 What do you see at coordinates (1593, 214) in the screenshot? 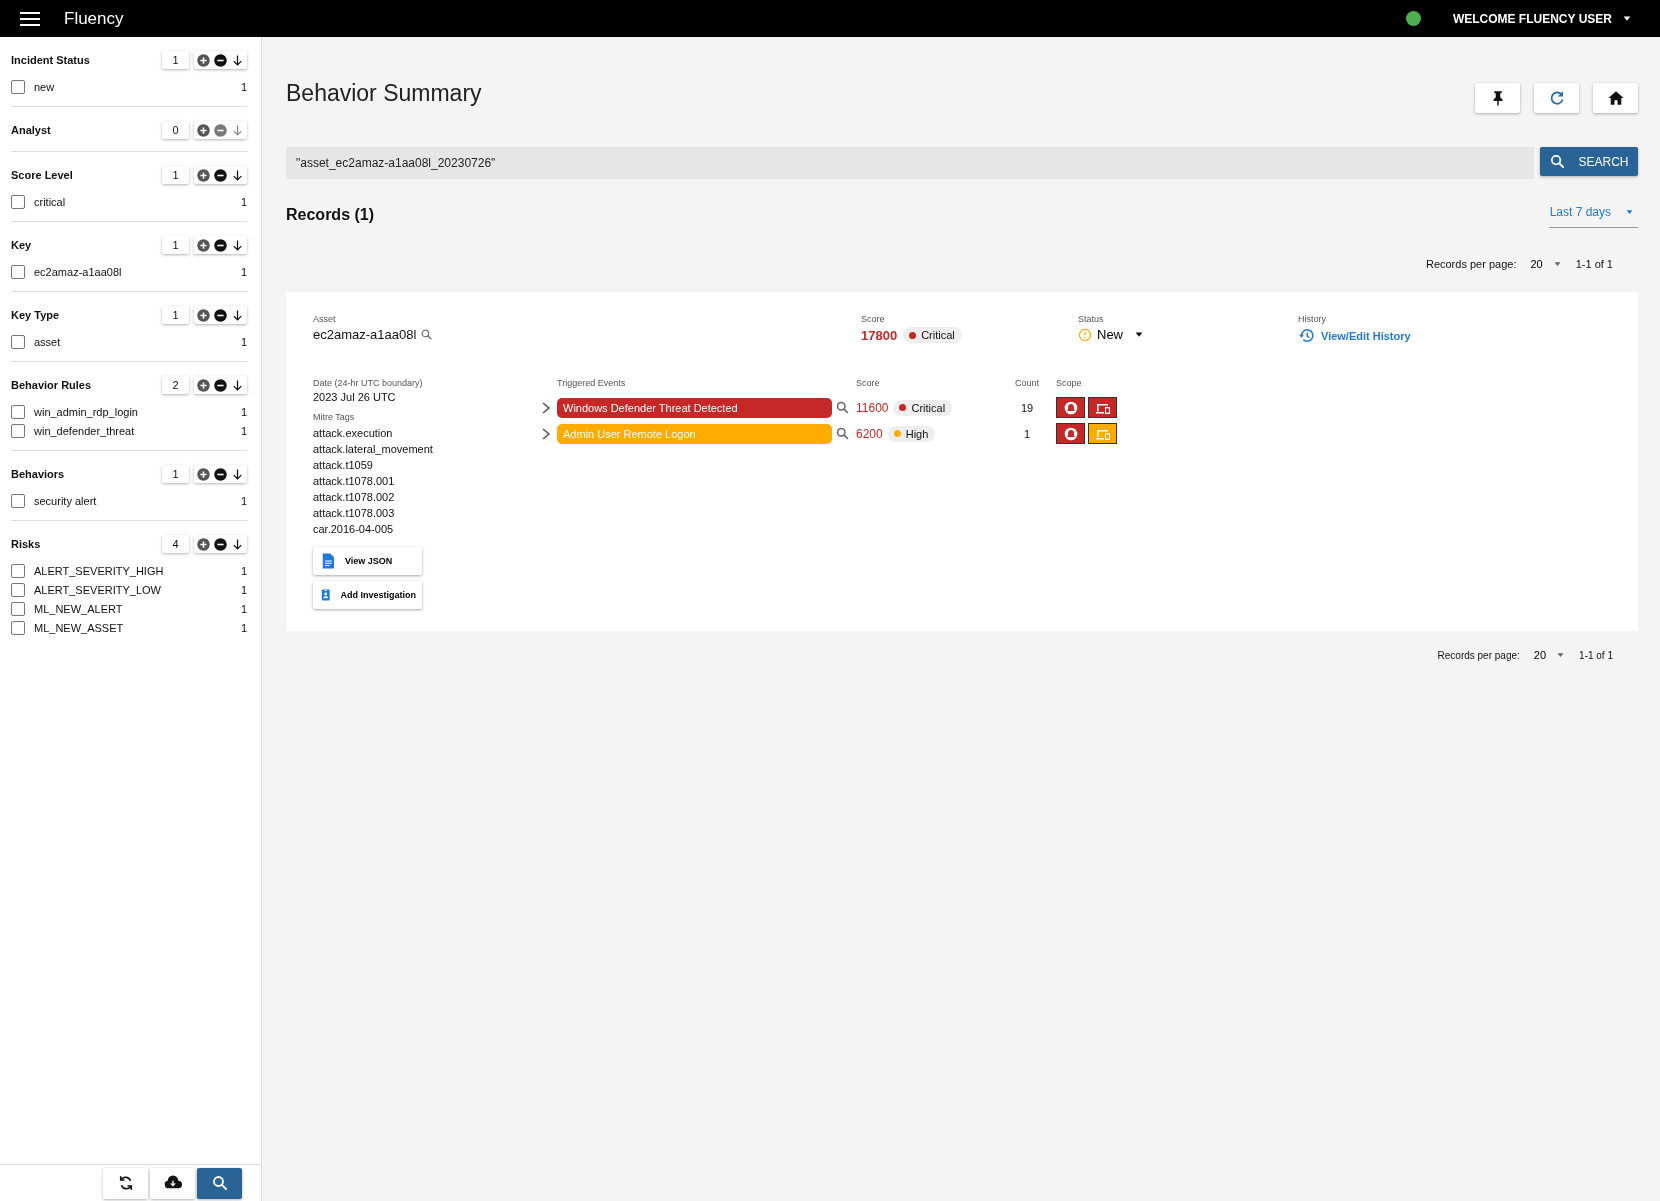
I see `time-range-dropdown: Last 7 days` at bounding box center [1593, 214].